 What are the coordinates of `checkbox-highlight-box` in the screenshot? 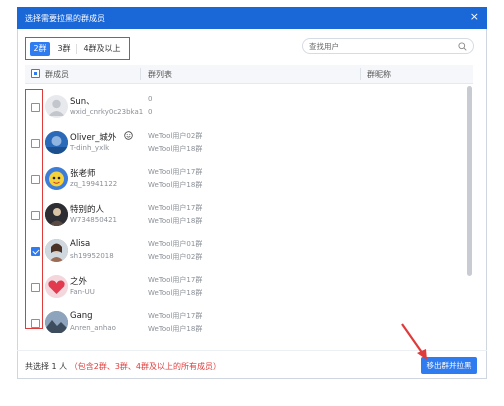 It's located at (34, 209).